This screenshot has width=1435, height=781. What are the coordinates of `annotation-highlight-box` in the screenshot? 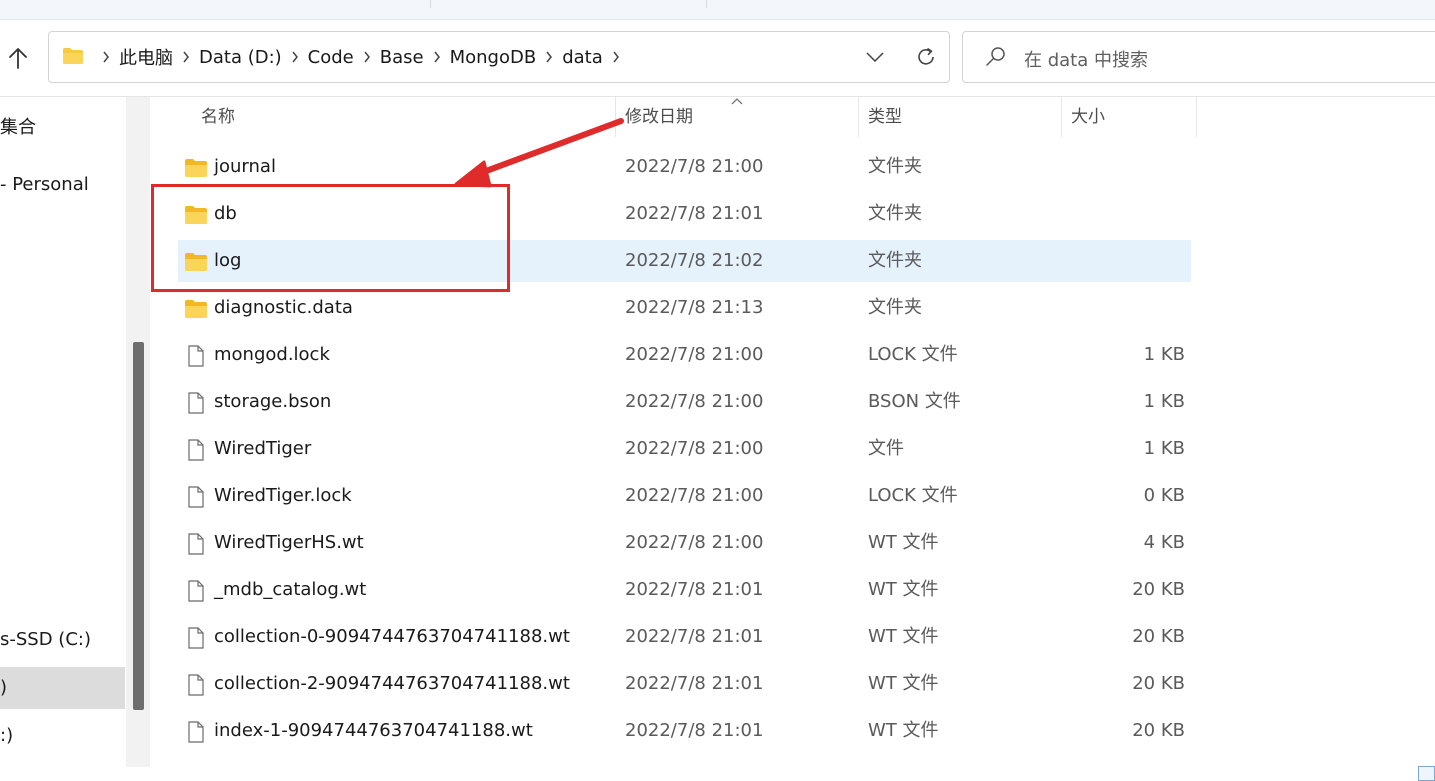 It's located at (330, 238).